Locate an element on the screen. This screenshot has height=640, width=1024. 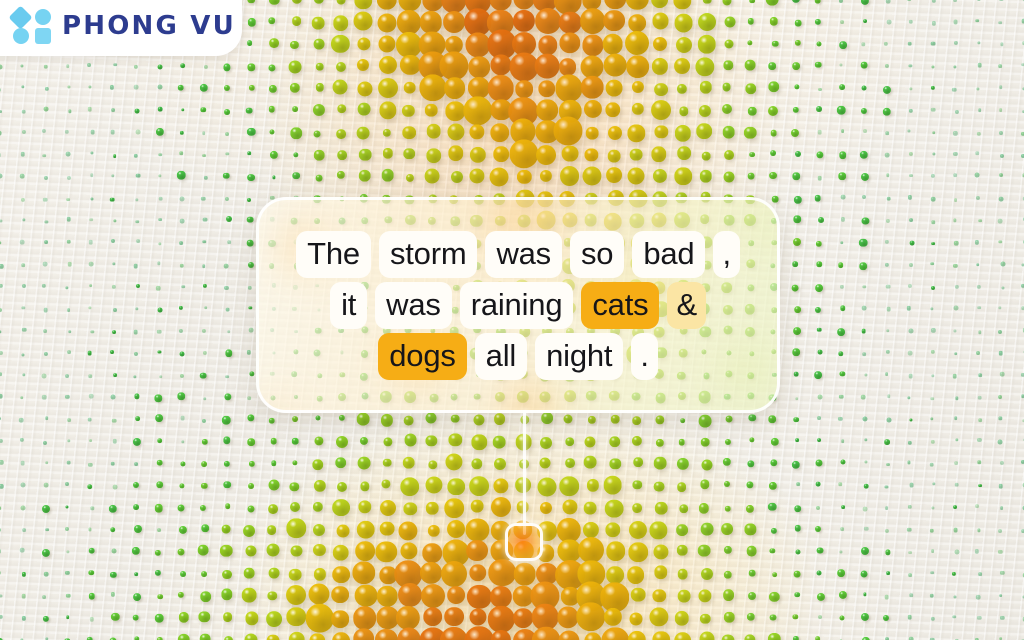
word-chip: raining is located at coordinates (516, 305).